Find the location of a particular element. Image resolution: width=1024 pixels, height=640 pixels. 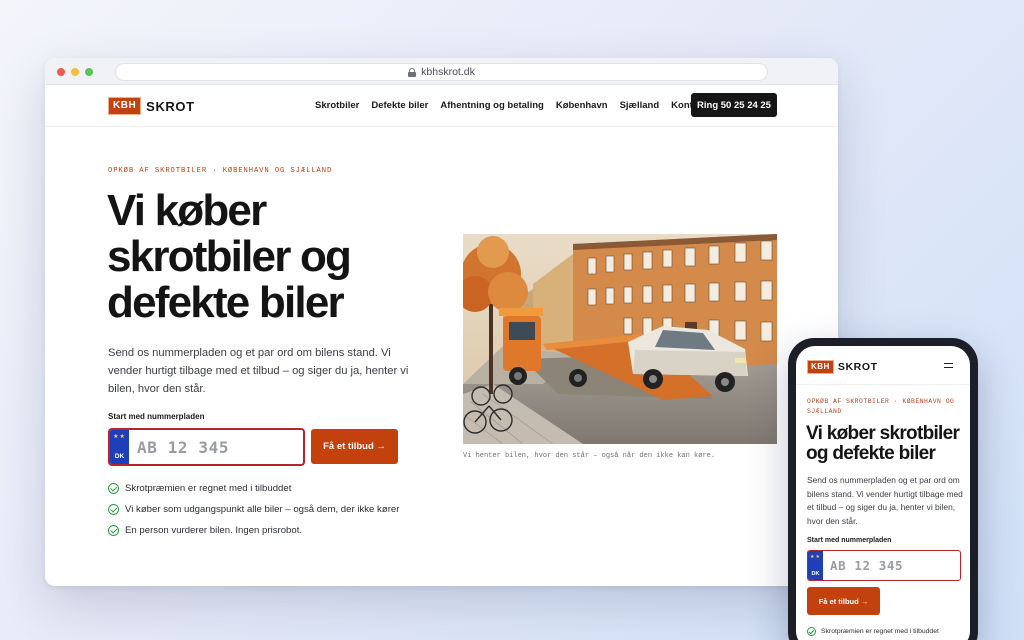

plate-label: Start med nummerpladen is located at coordinates (156, 416).